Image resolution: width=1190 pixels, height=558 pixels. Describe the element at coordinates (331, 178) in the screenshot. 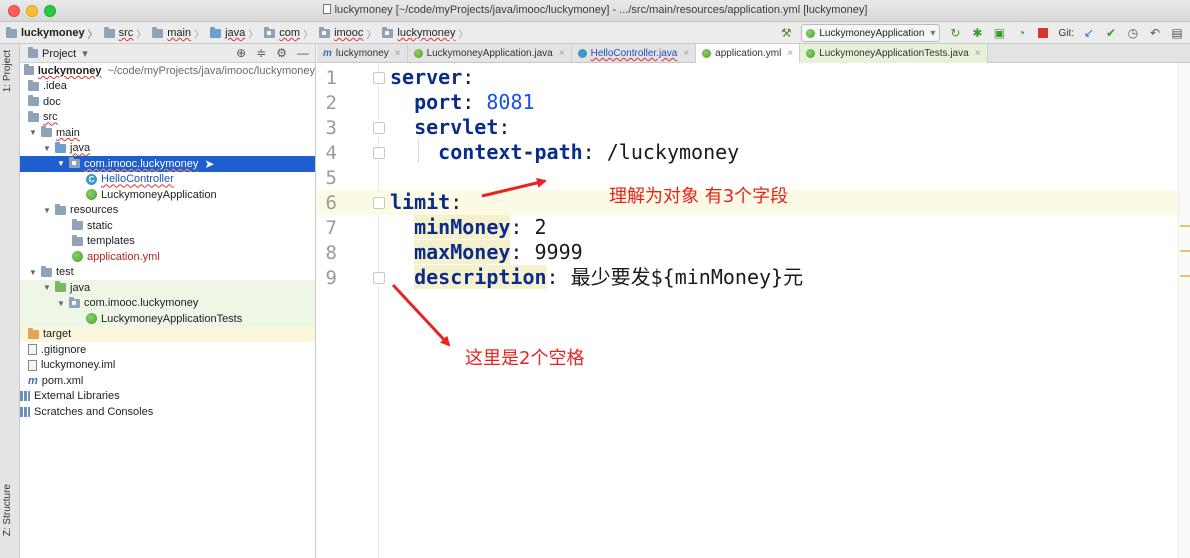

I see `line-number: 5` at that location.